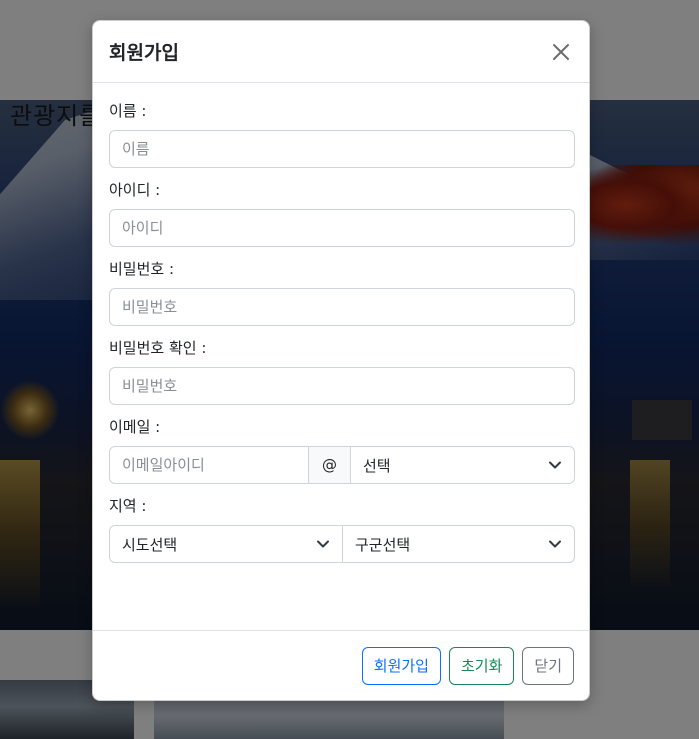 The height and width of the screenshot is (739, 699). I want to click on email-domain-select: 선택, so click(463, 465).